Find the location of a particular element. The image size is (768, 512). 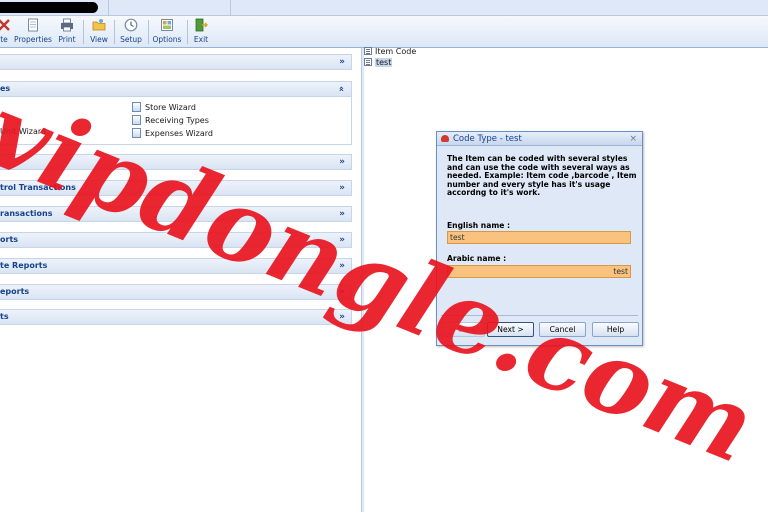

wizard-link-store: Store Wizard is located at coordinates (164, 107).